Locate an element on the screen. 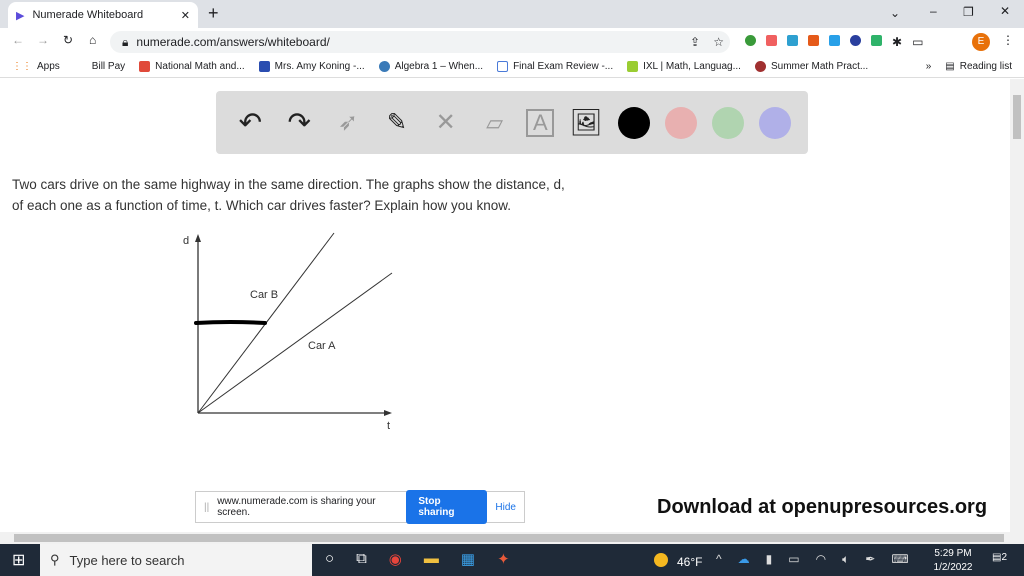 This screenshot has width=1024, height=576. search-icon: ⚲ is located at coordinates (55, 559).